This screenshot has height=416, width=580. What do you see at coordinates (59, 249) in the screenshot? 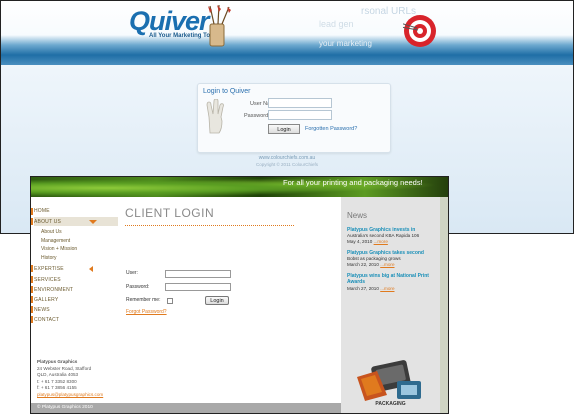
I see `nav-subitem-vision-mission: Vision + Mission` at bounding box center [59, 249].